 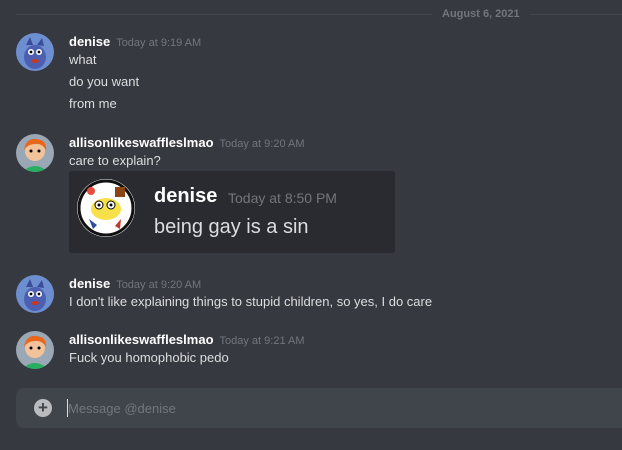 I want to click on embed-avatar, so click(x=106, y=208).